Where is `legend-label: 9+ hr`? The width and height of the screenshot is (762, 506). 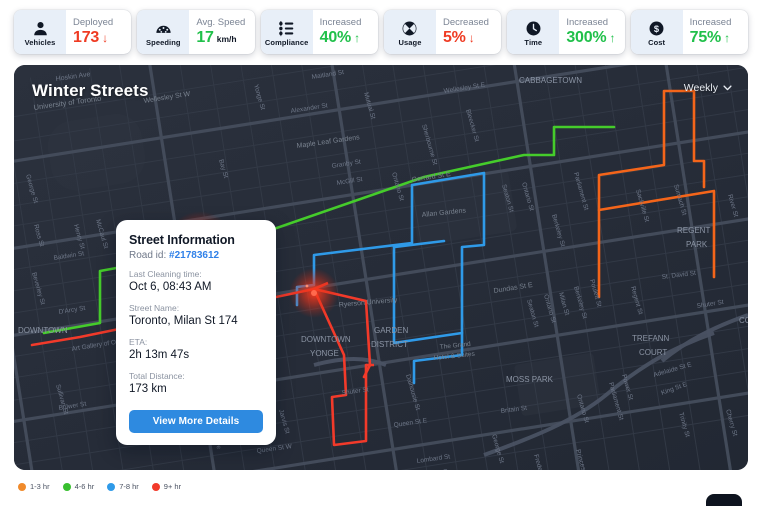 legend-label: 9+ hr is located at coordinates (172, 486).